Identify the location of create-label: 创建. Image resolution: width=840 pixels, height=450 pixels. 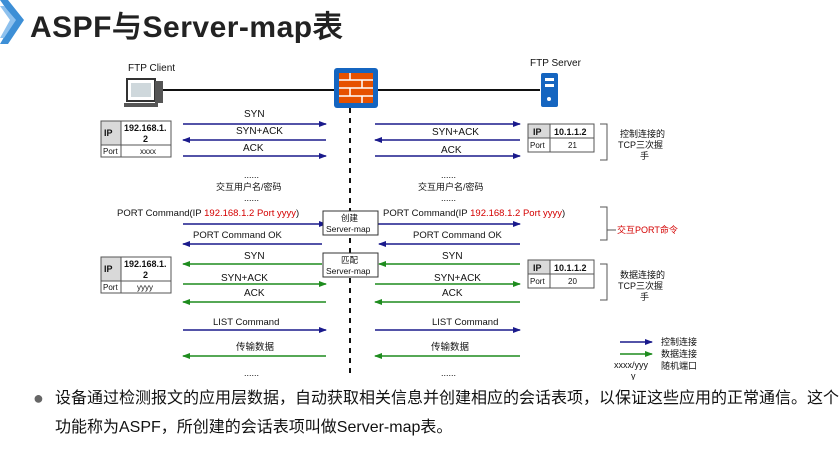
(350, 218).